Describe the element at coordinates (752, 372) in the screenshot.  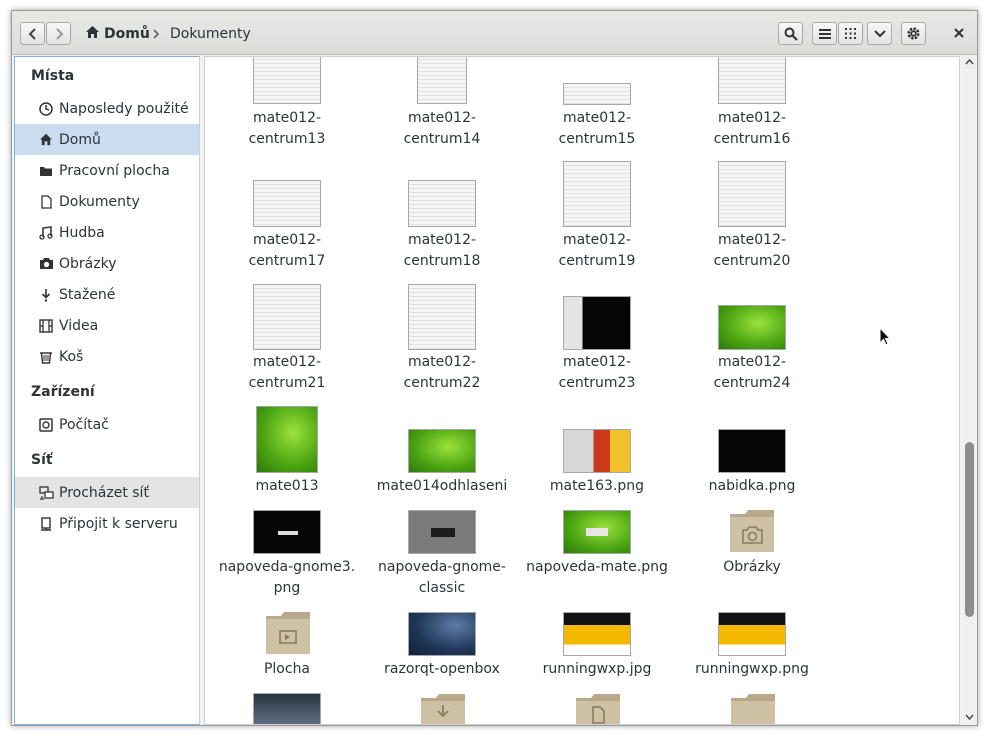
I see `file-label: mate012- centrum24` at that location.